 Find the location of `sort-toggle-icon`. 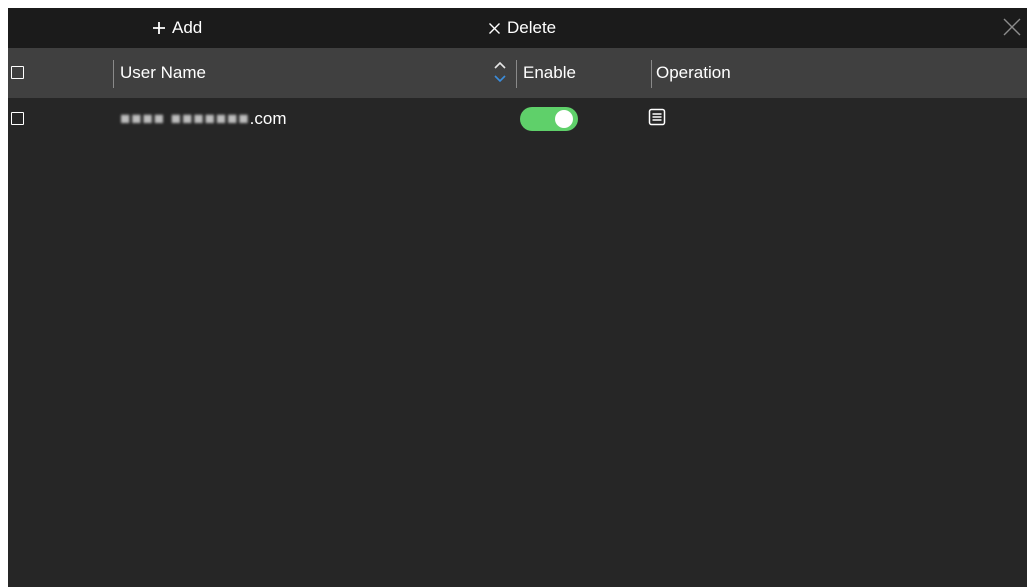

sort-toggle-icon is located at coordinates (500, 72).